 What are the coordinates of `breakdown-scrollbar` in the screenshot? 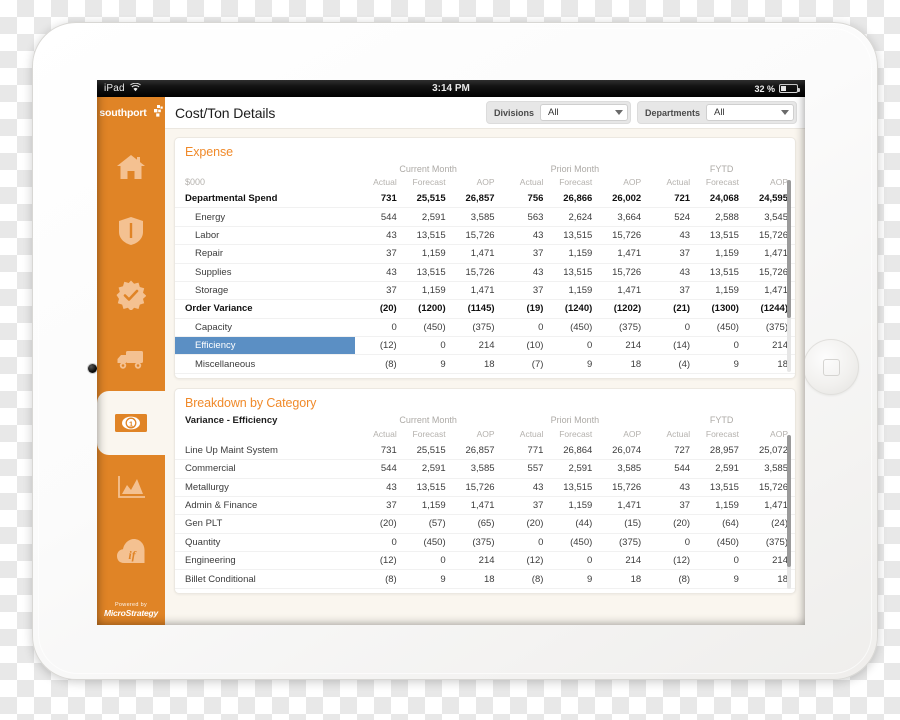 It's located at (789, 511).